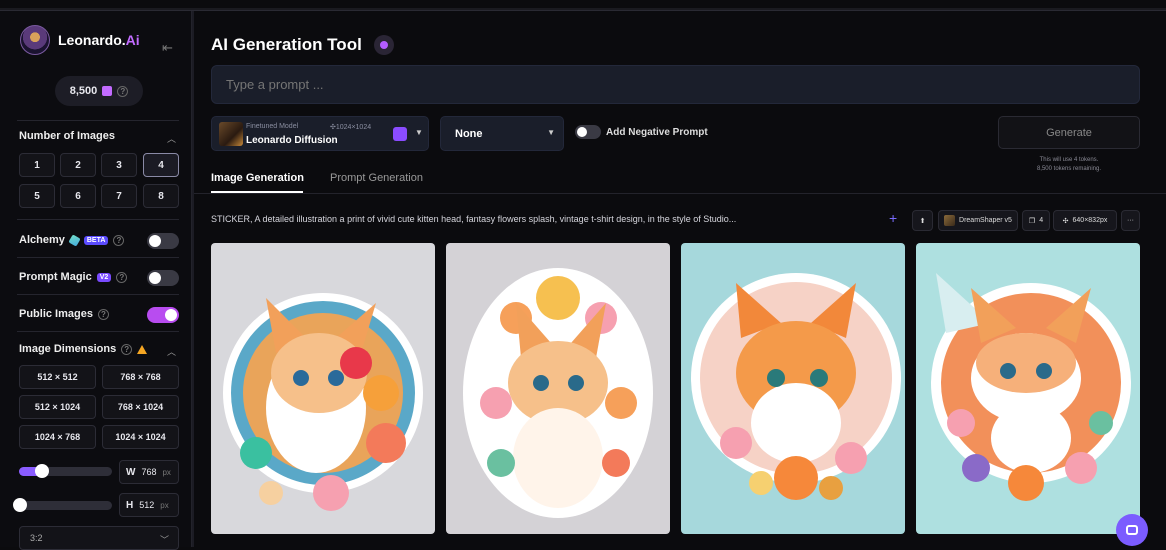 This screenshot has height=550, width=1166. I want to click on brand-logo: Leonardo.Ai, so click(80, 40).